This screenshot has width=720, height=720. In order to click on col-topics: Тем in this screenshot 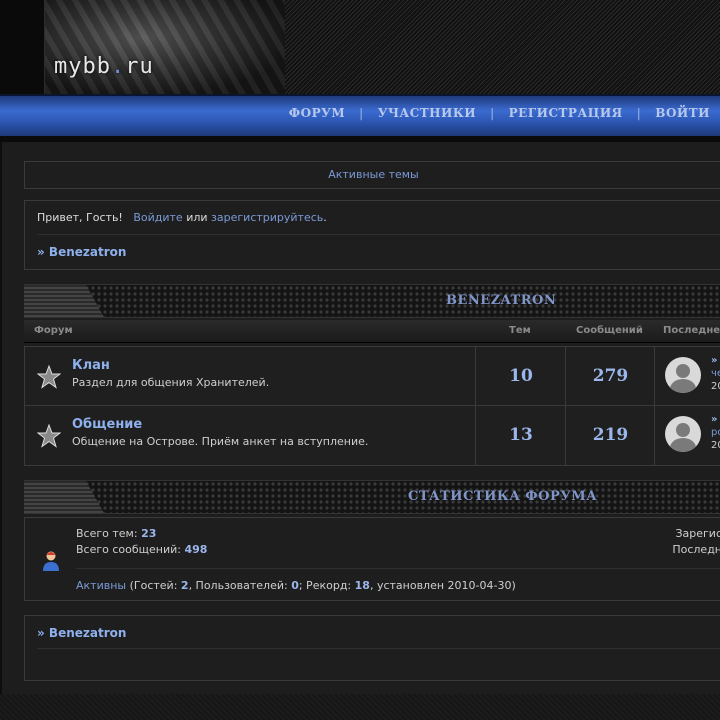, I will do `click(520, 330)`.